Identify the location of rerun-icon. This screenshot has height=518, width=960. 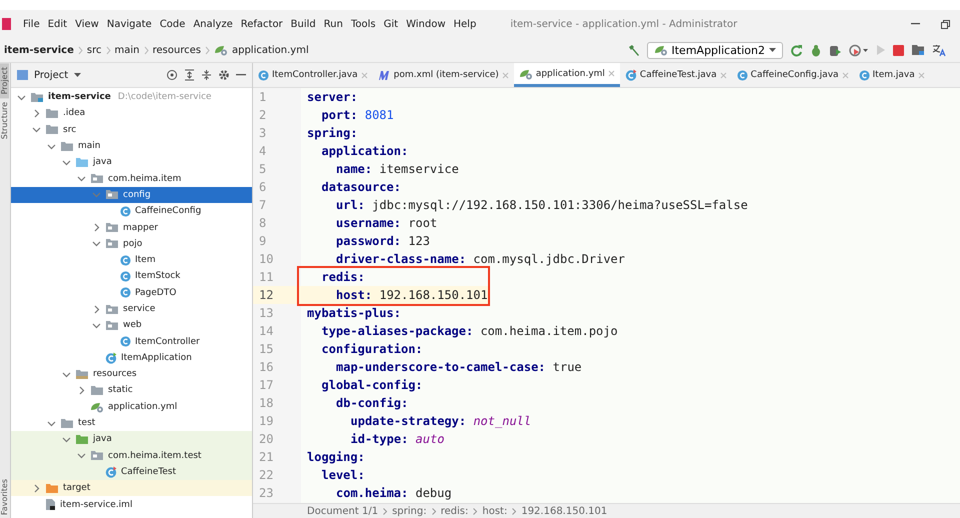
(796, 50).